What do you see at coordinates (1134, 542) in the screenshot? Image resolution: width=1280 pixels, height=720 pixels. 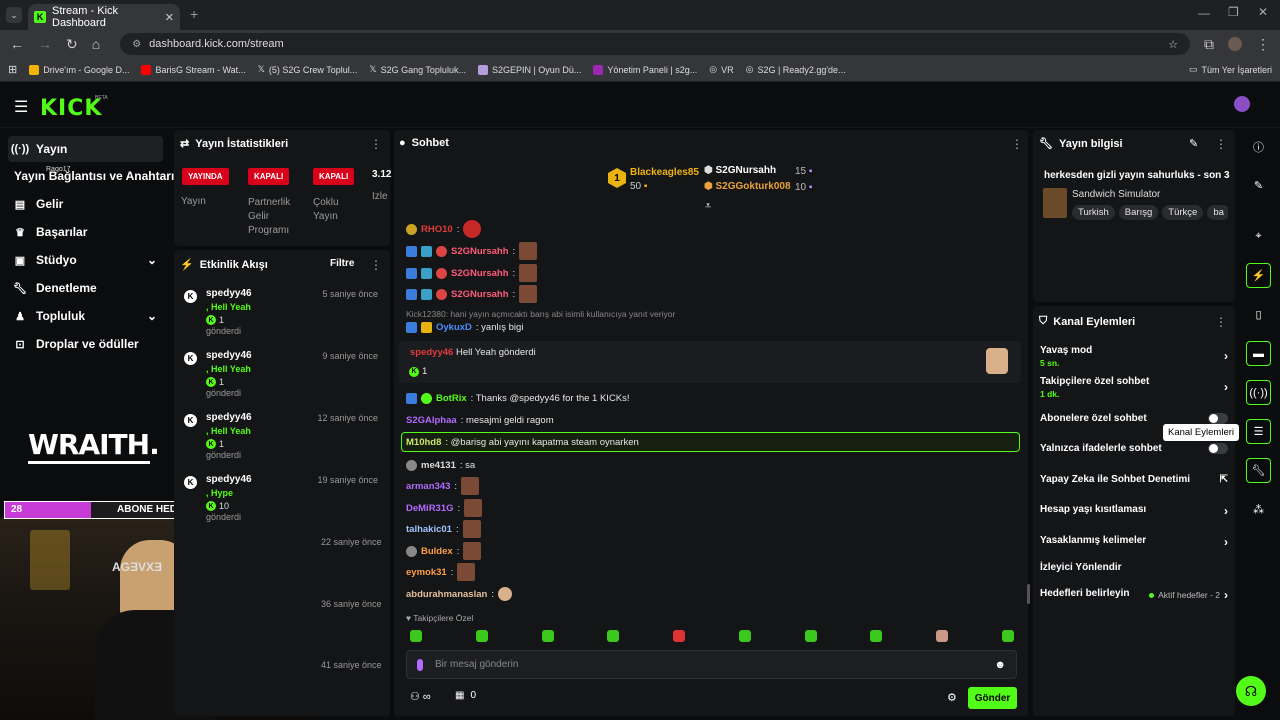 I see `banned-words-row: Yasaklanmış kelimeler ›` at bounding box center [1134, 542].